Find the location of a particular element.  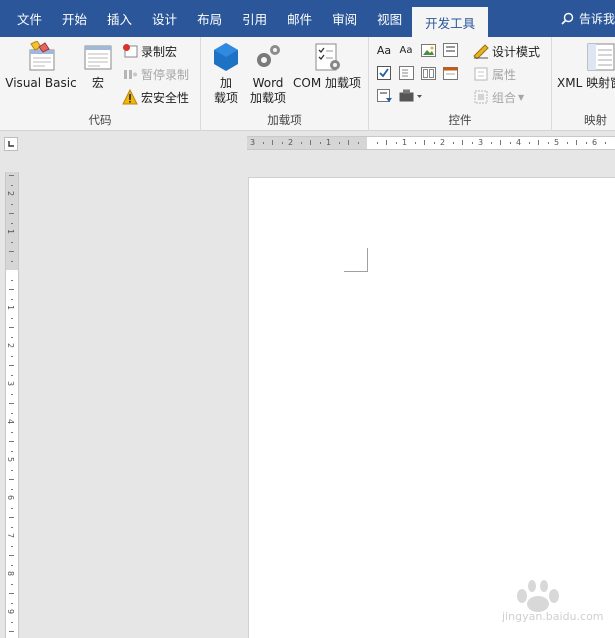

word-addins-label-line2: 加载项 is located at coordinates (267, 98).